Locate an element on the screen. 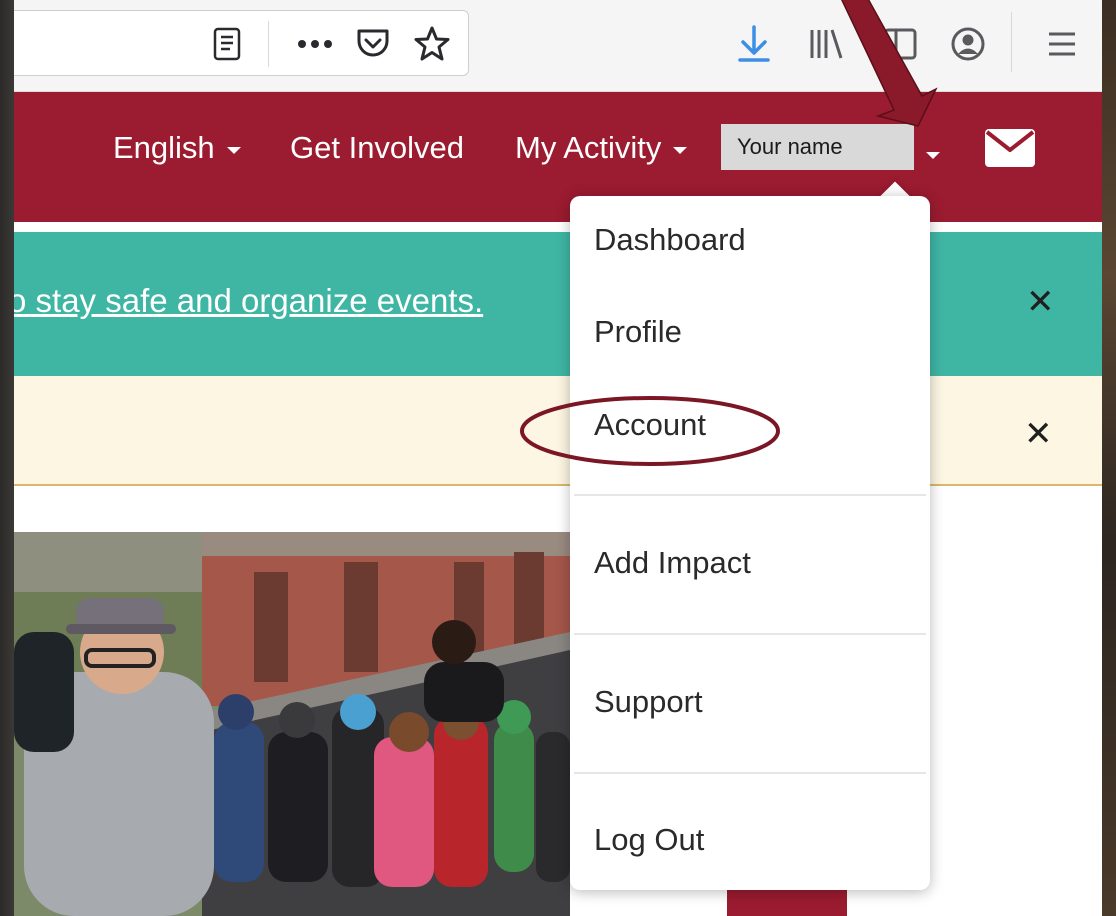 The width and height of the screenshot is (1116, 916). address-bar-separator is located at coordinates (268, 44).